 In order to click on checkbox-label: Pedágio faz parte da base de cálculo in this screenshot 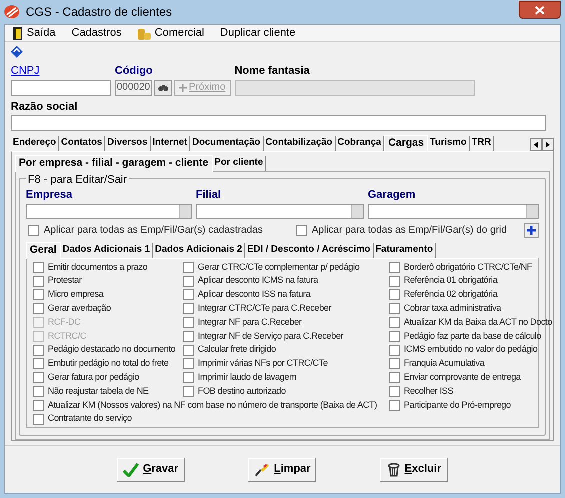, I will do `click(473, 336)`.